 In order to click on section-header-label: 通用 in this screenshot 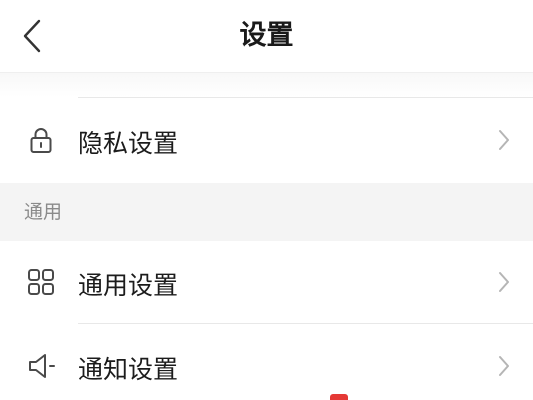, I will do `click(43, 212)`.